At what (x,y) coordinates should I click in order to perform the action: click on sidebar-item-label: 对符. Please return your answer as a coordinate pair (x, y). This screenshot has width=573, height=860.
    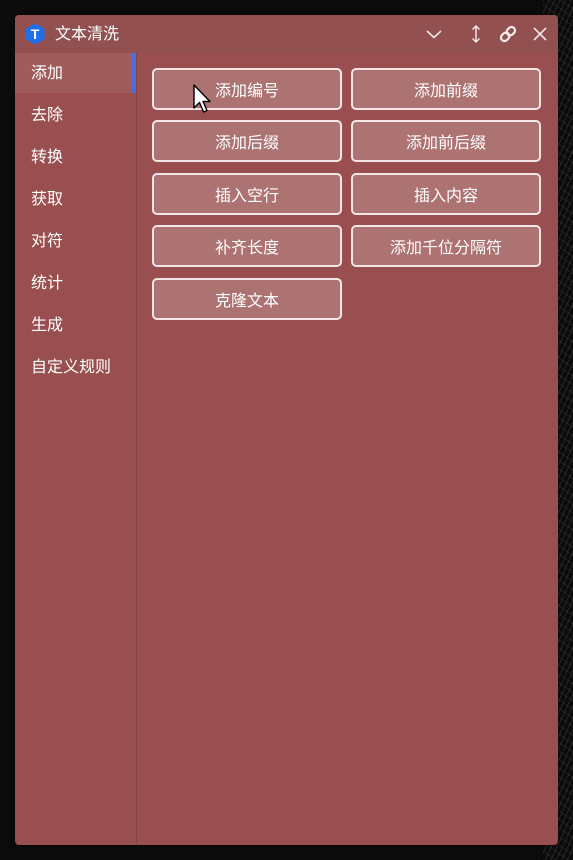
    Looking at the image, I should click on (47, 240).